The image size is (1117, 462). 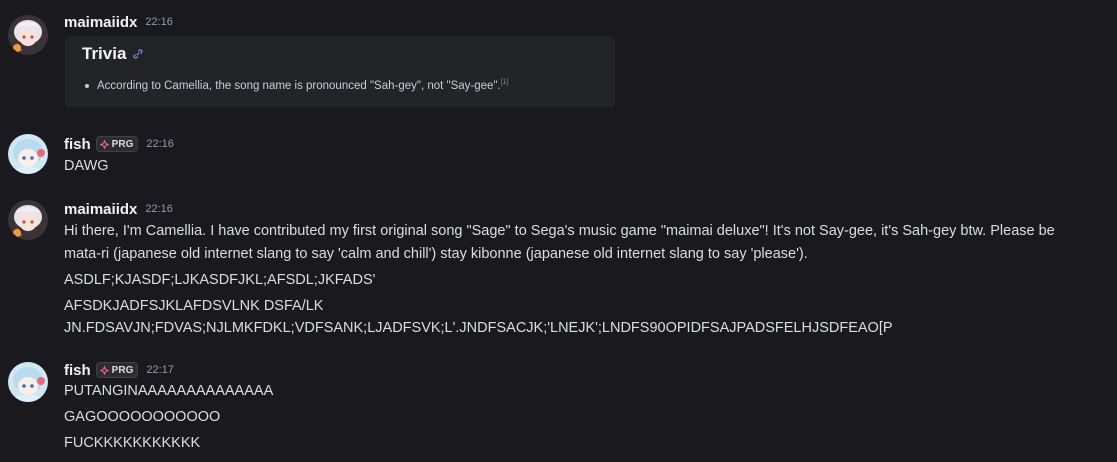 I want to click on message-text: GAGOOOOOOOOOOO, so click(x=142, y=417).